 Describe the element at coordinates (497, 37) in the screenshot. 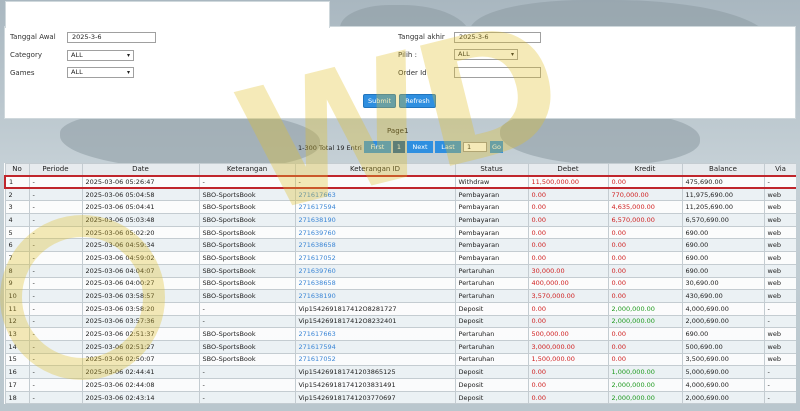

I see `tanggal-akhir-input: 2025-3-6` at that location.